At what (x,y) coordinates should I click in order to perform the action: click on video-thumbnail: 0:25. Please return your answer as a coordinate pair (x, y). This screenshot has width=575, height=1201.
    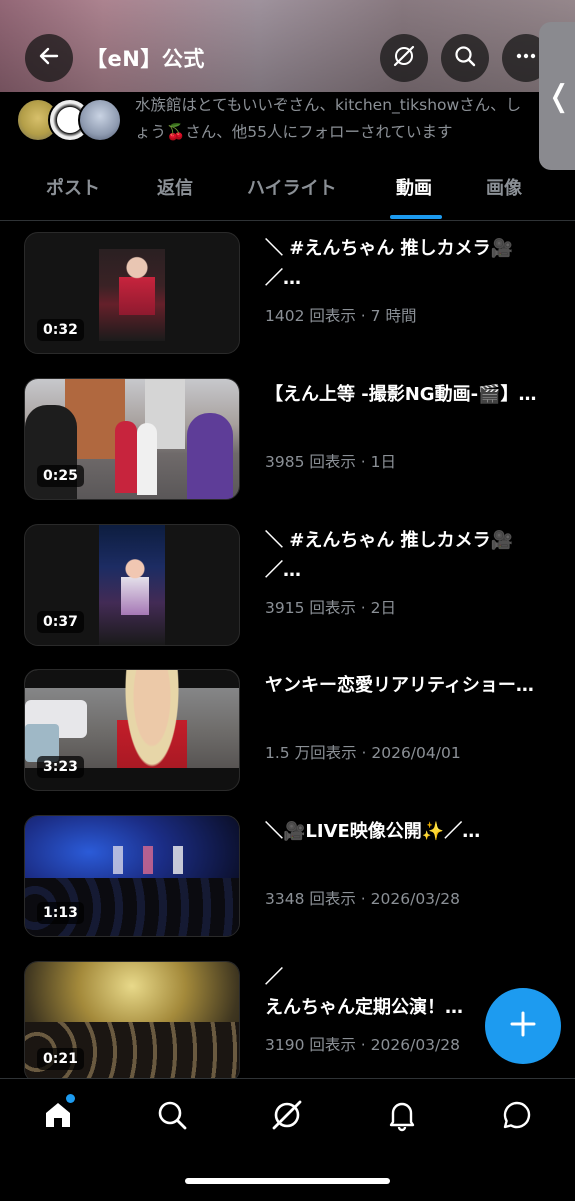
    Looking at the image, I should click on (132, 439).